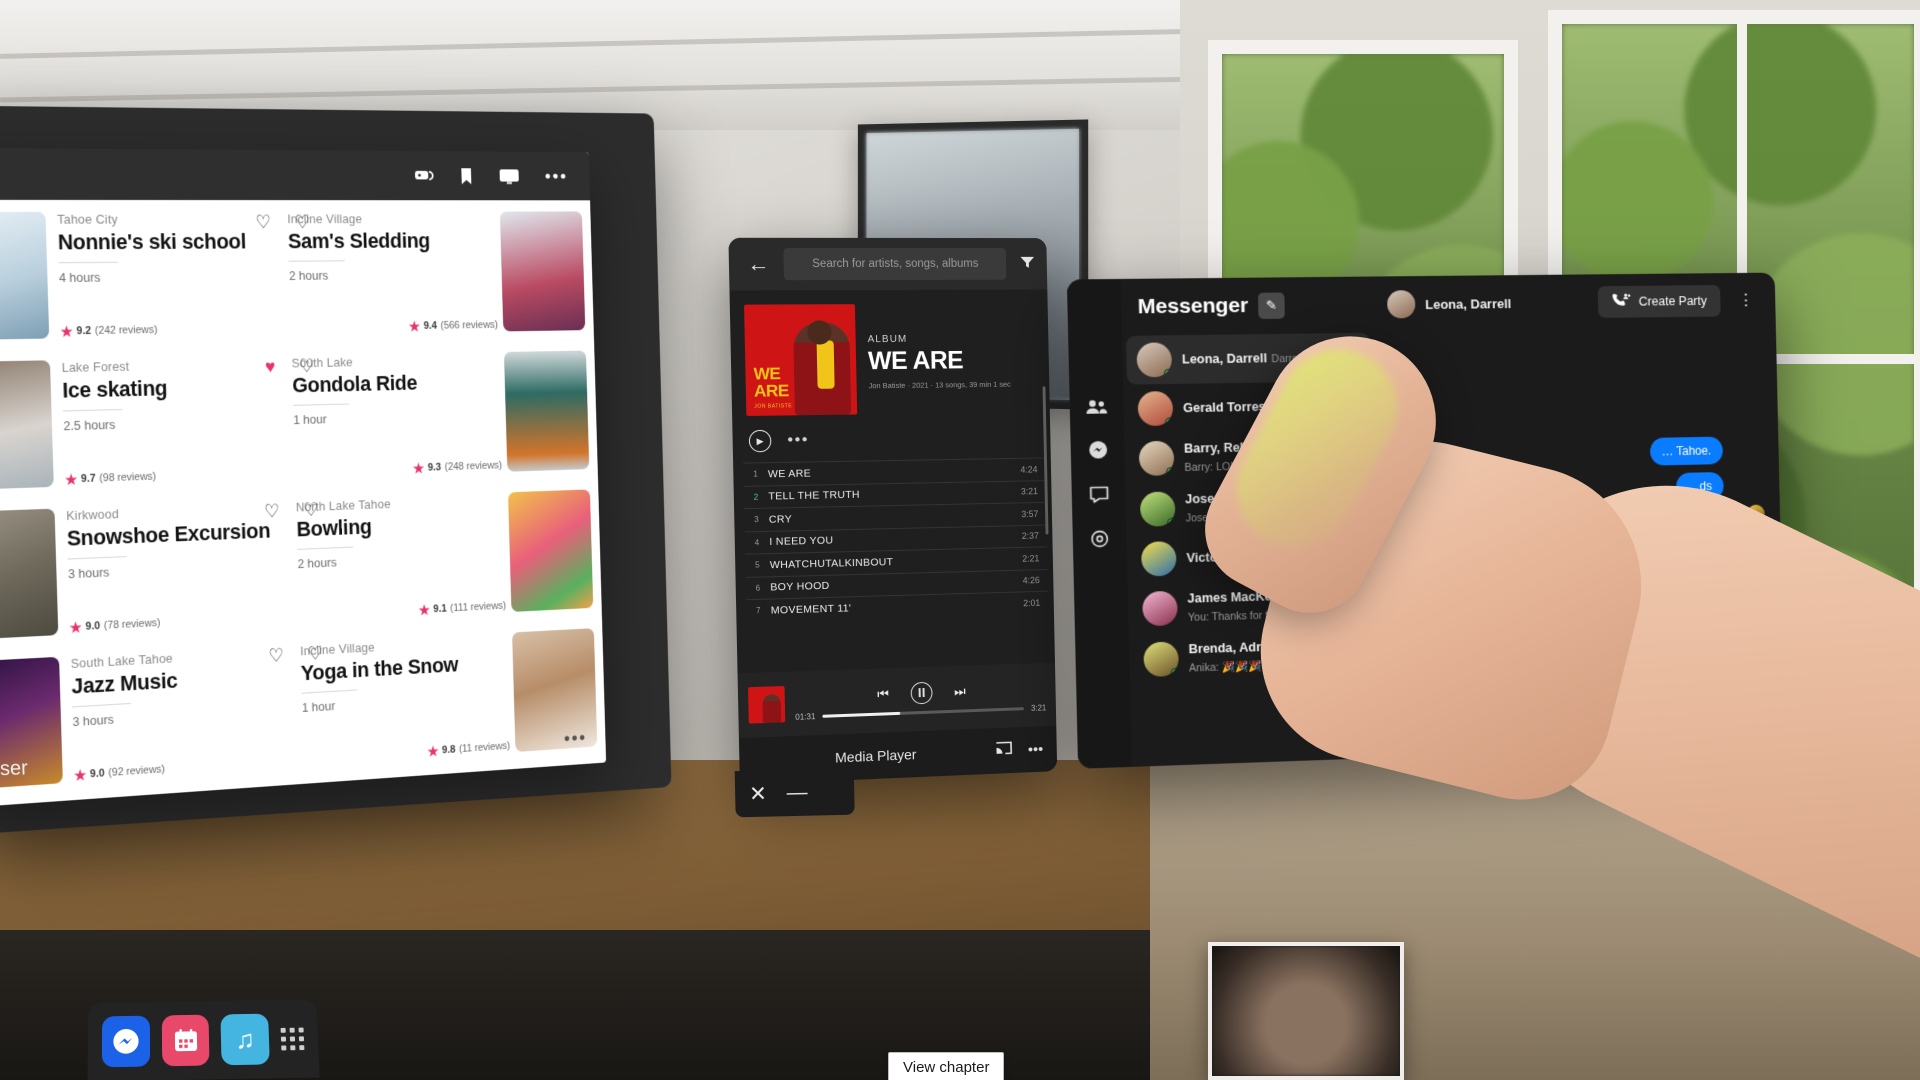  What do you see at coordinates (1255, 657) in the screenshot?
I see `conversation-list-item: Brenda, Adrian, Anika... Anika: 🎉🎉🎉` at bounding box center [1255, 657].